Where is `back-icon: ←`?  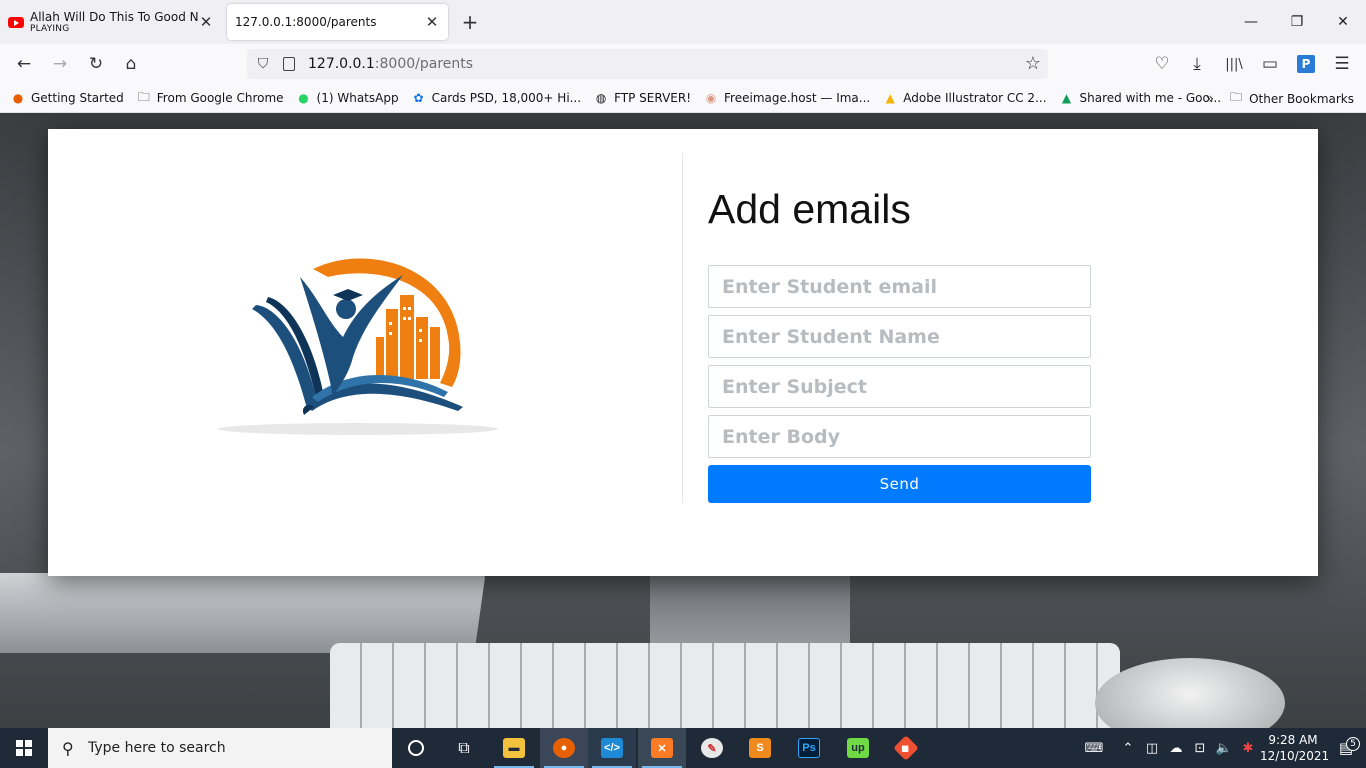 back-icon: ← is located at coordinates (24, 64).